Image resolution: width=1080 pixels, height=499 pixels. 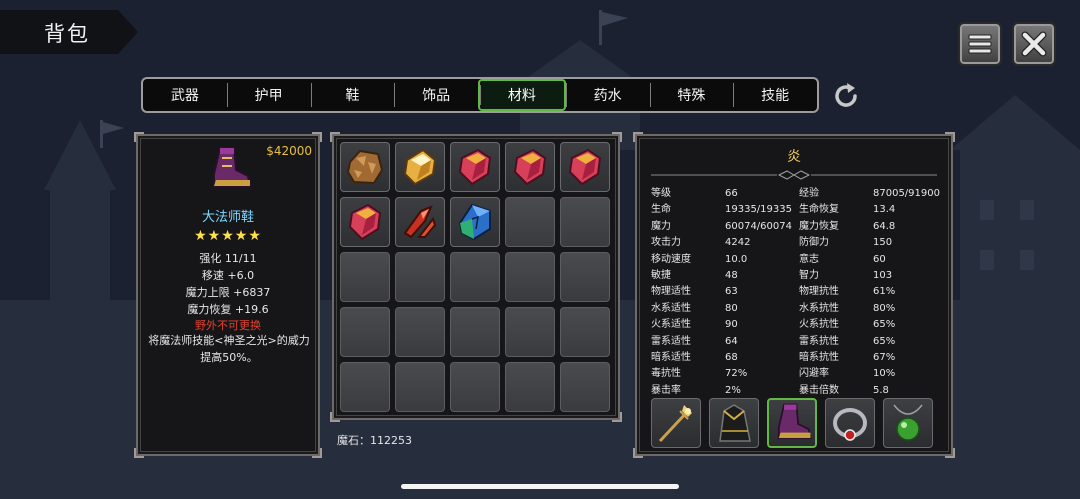 I want to click on equip-slot-necklace, so click(x=908, y=423).